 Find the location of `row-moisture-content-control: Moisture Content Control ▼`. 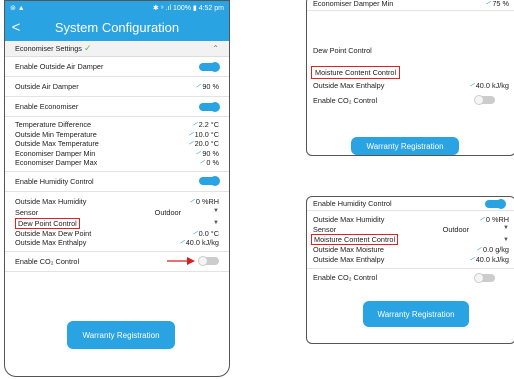

row-moisture-content-control: Moisture Content Control ▼ is located at coordinates (410, 239).